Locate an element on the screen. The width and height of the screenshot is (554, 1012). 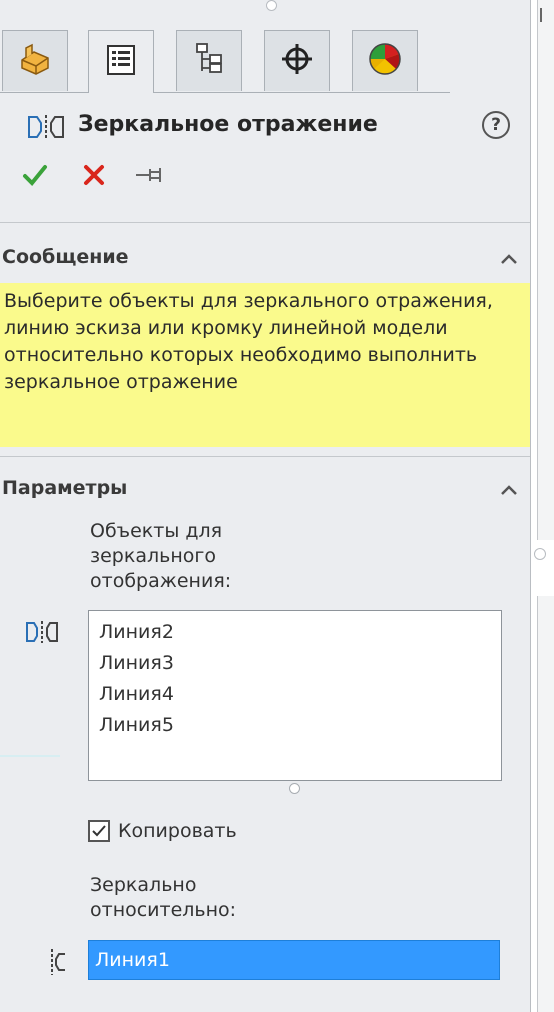
tab-property-manager is located at coordinates (121, 61).